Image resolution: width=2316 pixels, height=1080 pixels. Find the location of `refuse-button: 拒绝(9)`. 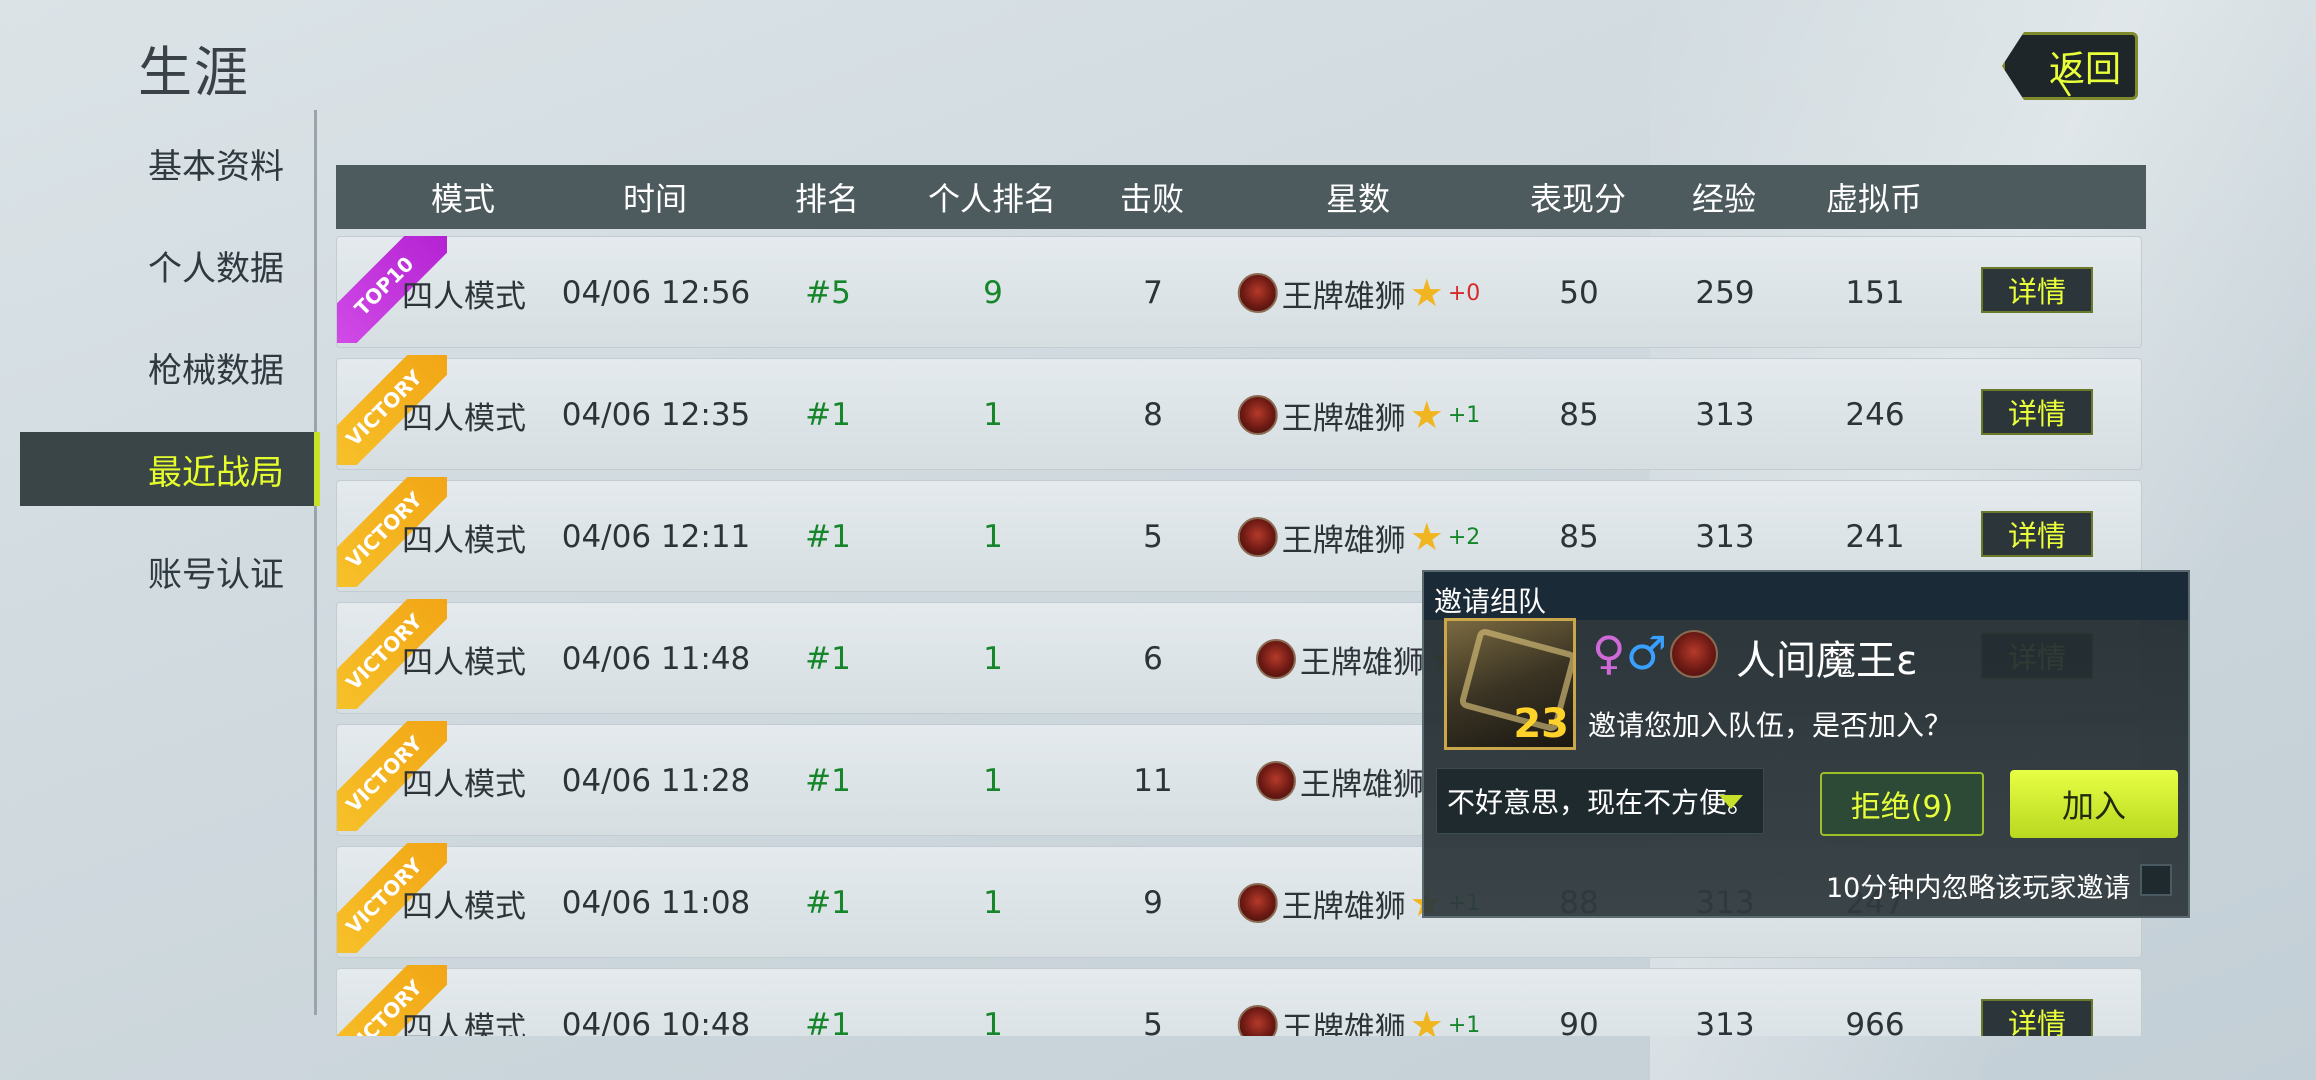

refuse-button: 拒绝(9) is located at coordinates (1902, 804).